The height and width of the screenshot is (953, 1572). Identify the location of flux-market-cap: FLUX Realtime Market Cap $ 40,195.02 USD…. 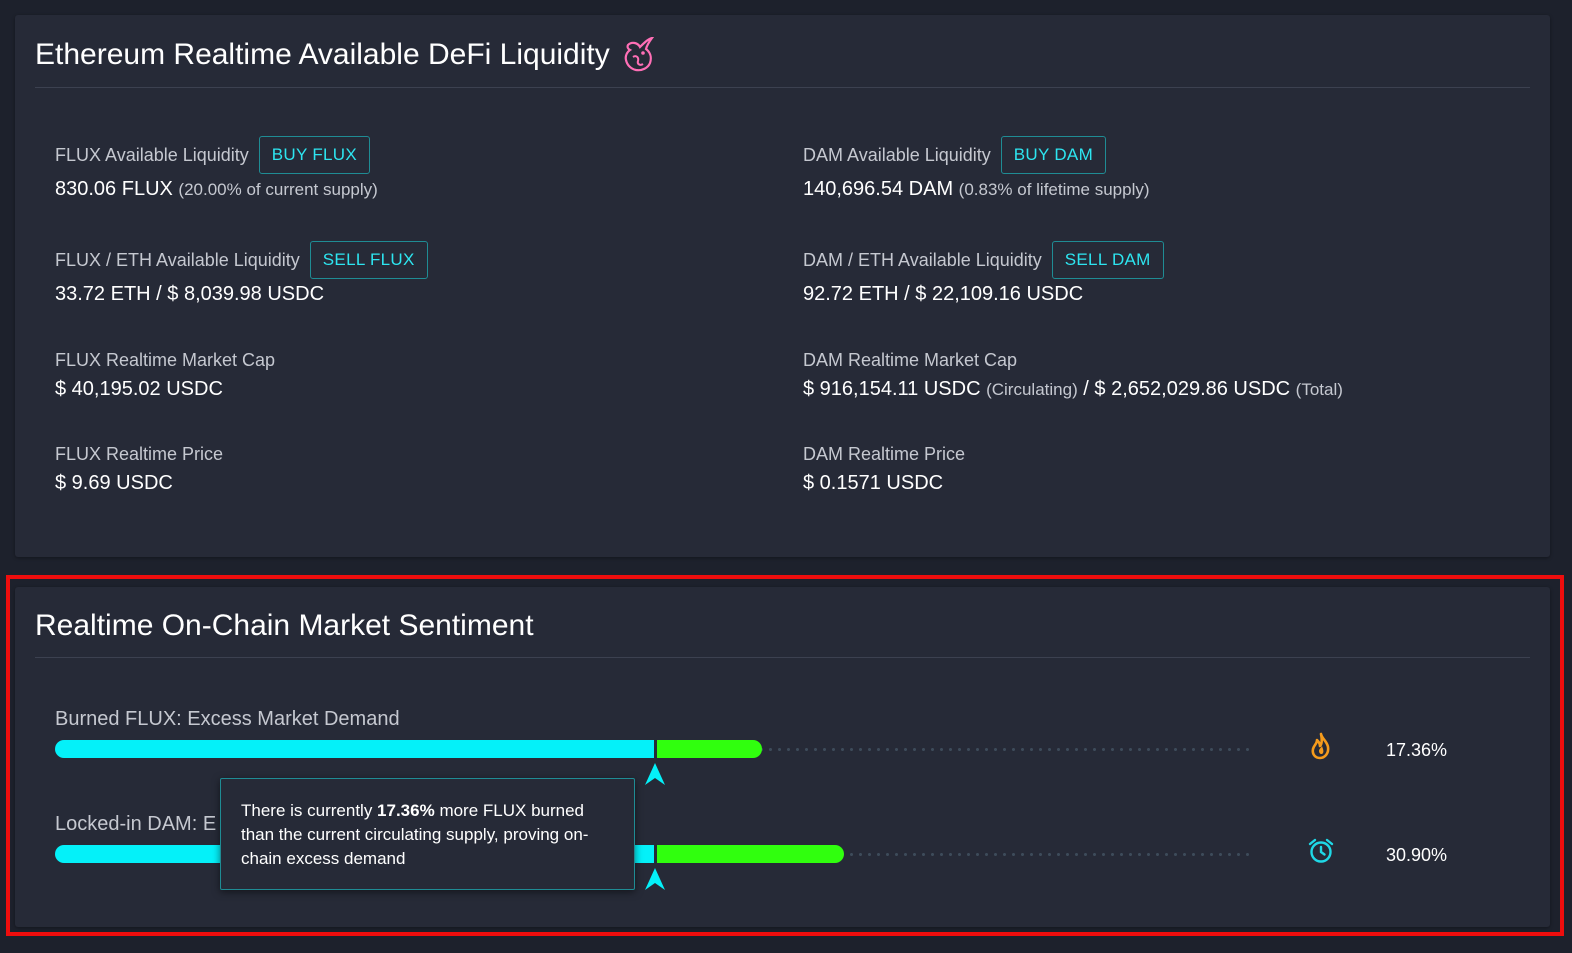
(165, 374).